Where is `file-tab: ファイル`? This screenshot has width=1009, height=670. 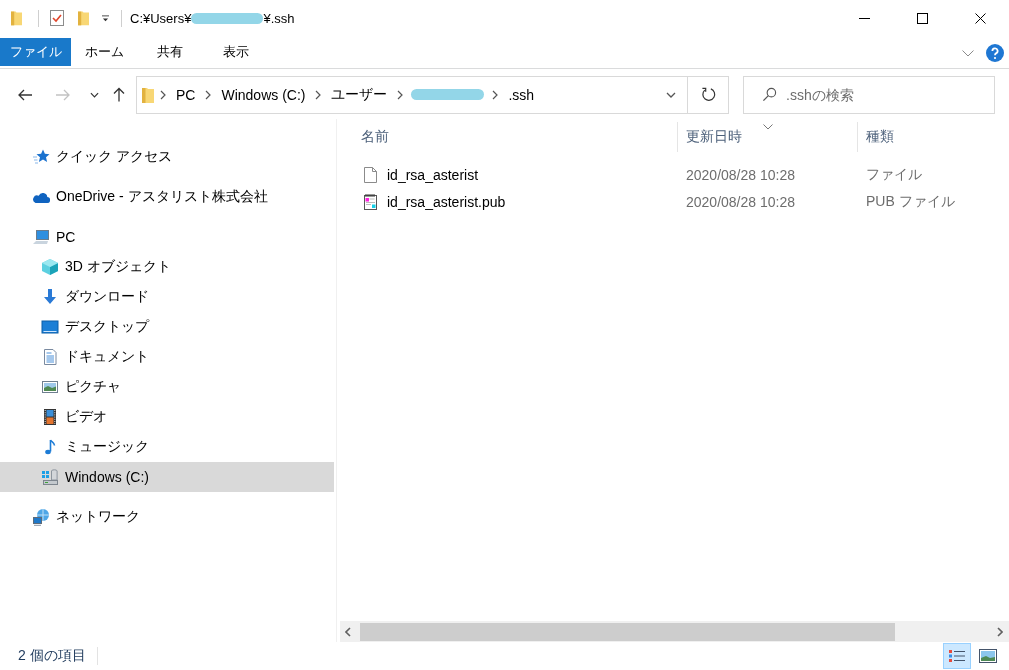 file-tab: ファイル is located at coordinates (35, 52).